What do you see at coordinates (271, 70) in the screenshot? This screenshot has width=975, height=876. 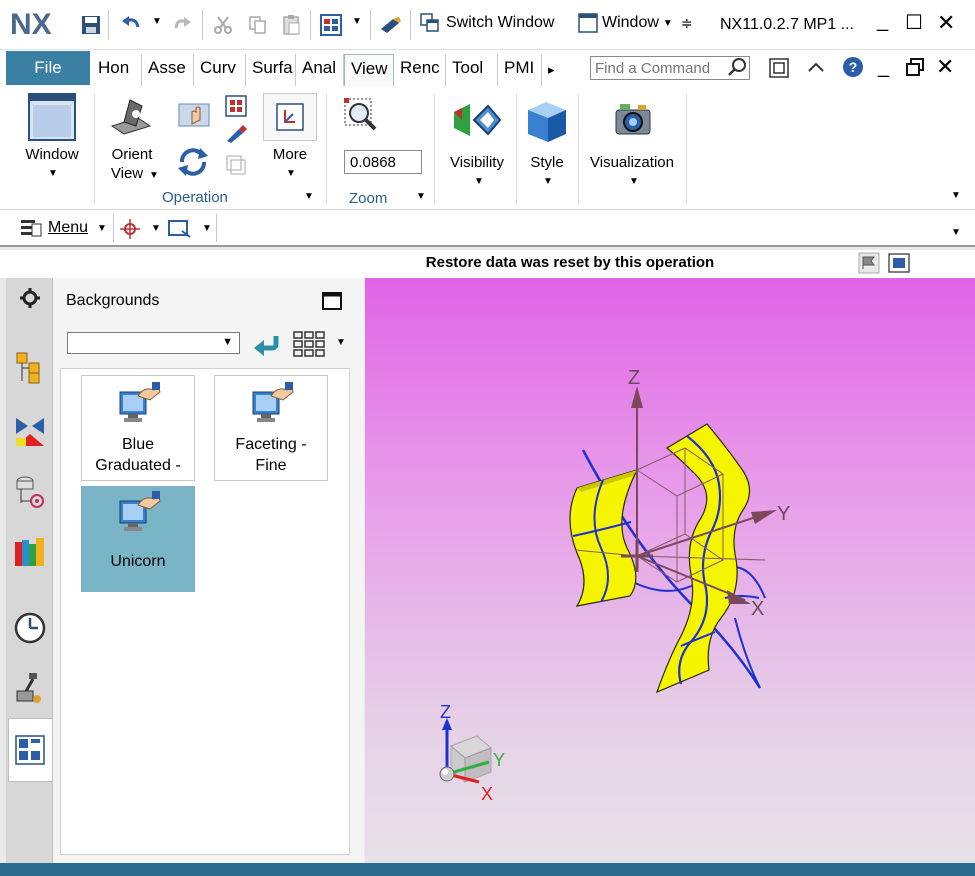 I see `tab-surface: Surfa` at bounding box center [271, 70].